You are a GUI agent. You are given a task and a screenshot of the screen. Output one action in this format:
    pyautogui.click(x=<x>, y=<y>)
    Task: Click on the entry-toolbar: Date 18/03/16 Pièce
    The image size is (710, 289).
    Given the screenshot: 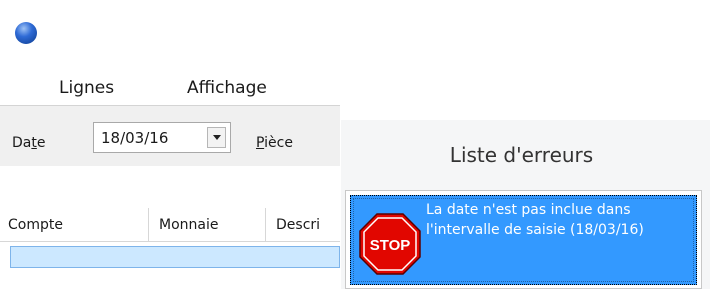 What is the action you would take?
    pyautogui.click(x=170, y=136)
    